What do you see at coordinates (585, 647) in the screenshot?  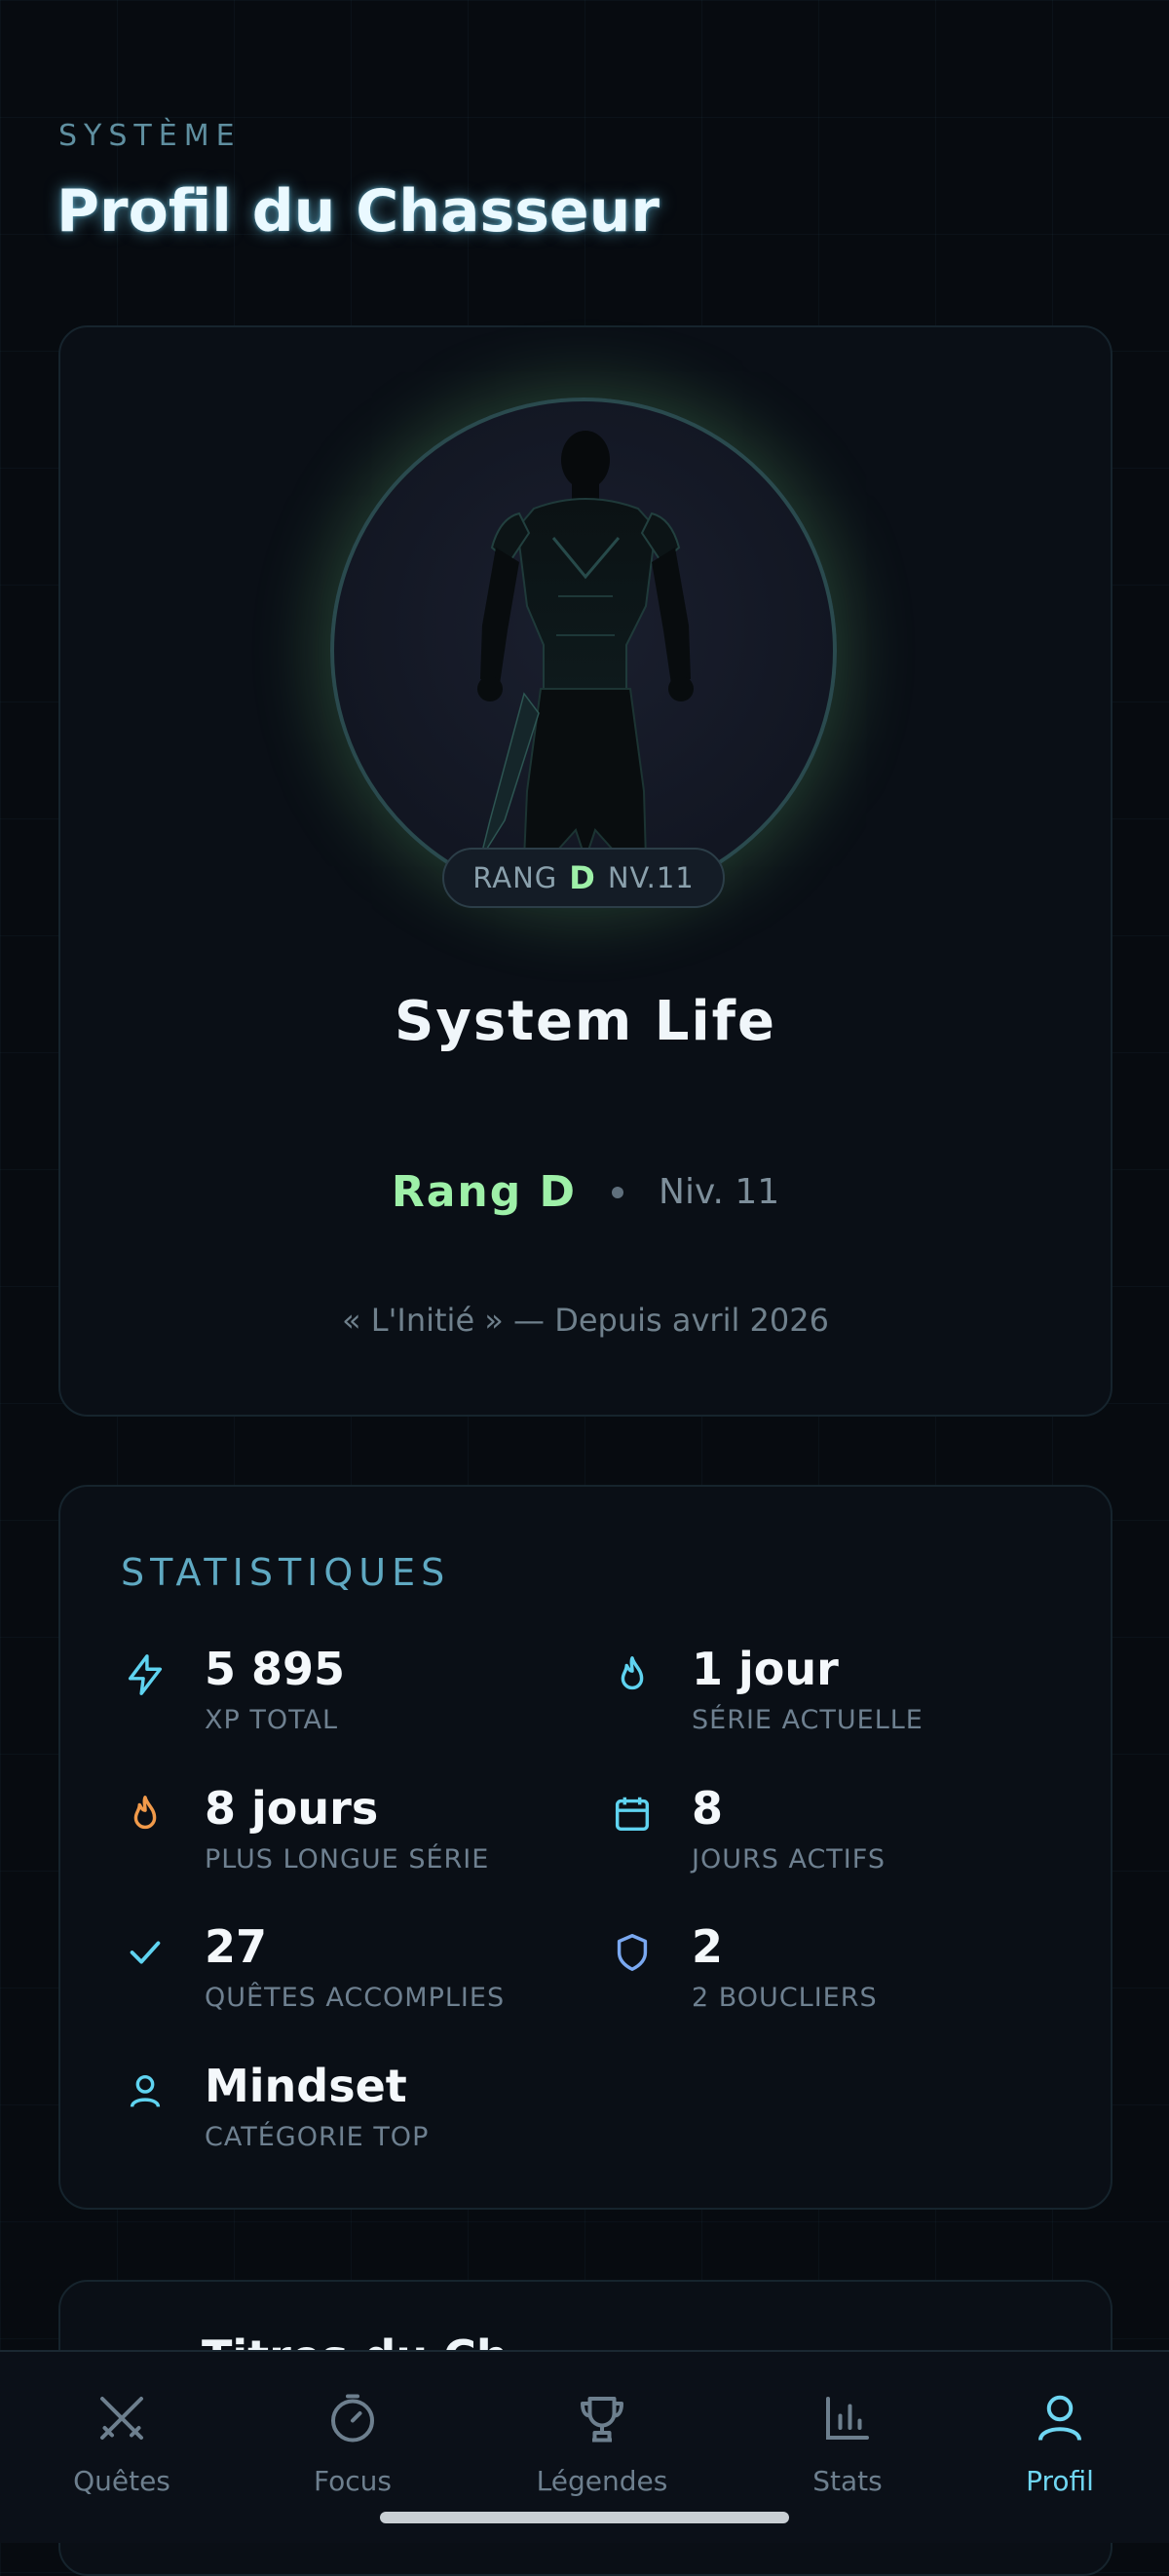 I see `hunter-silhouette-icon` at bounding box center [585, 647].